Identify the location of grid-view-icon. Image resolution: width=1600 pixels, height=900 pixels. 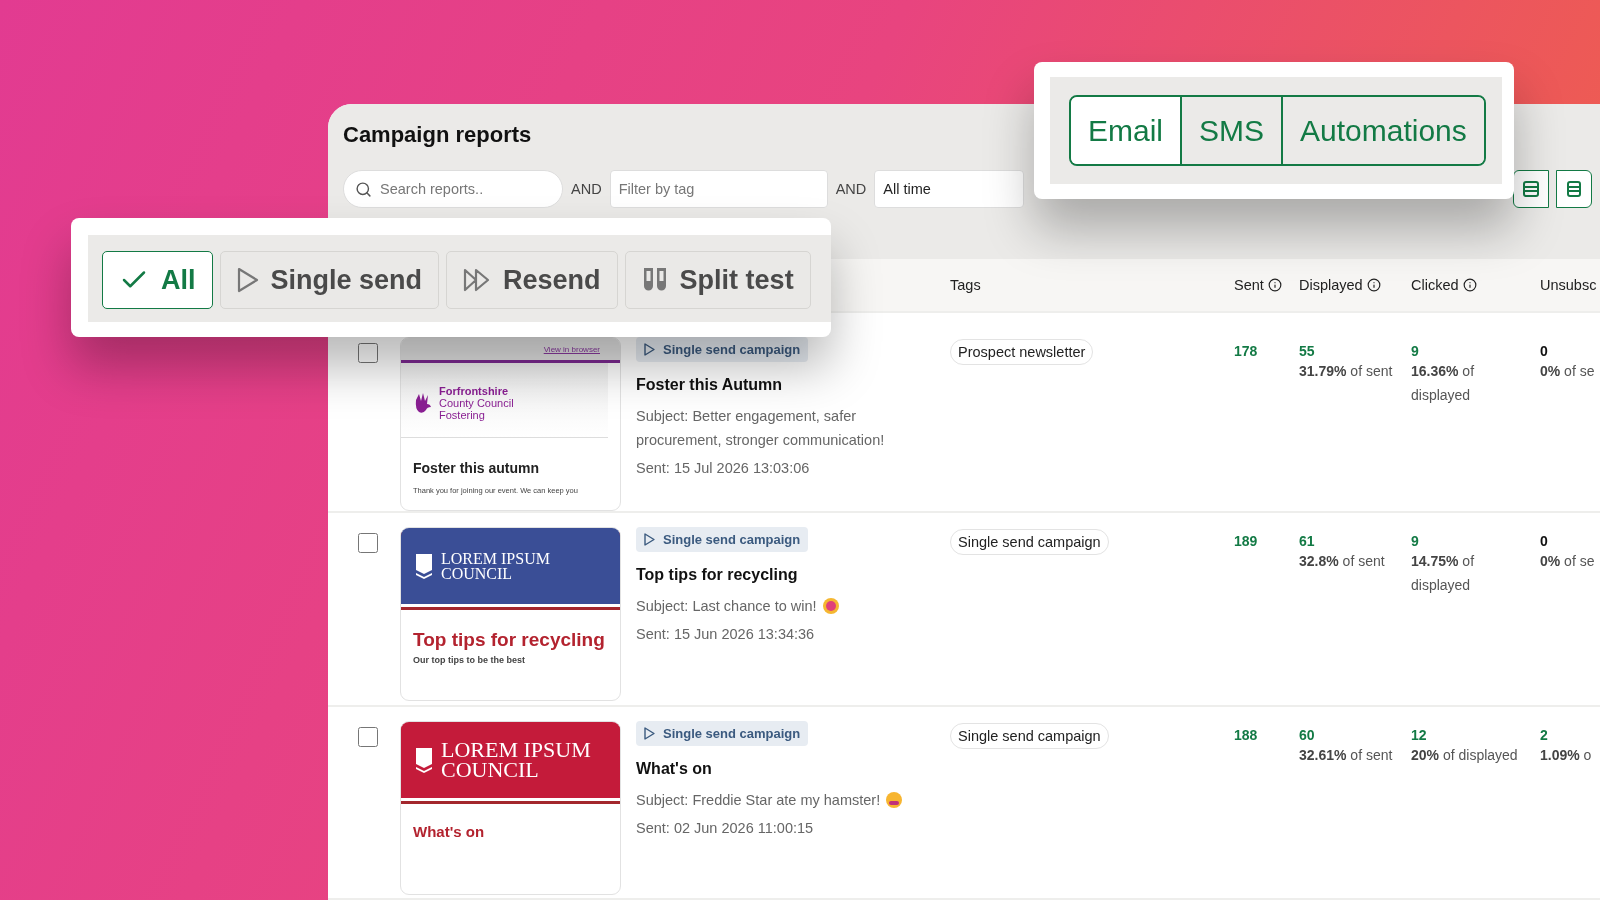
(1531, 189).